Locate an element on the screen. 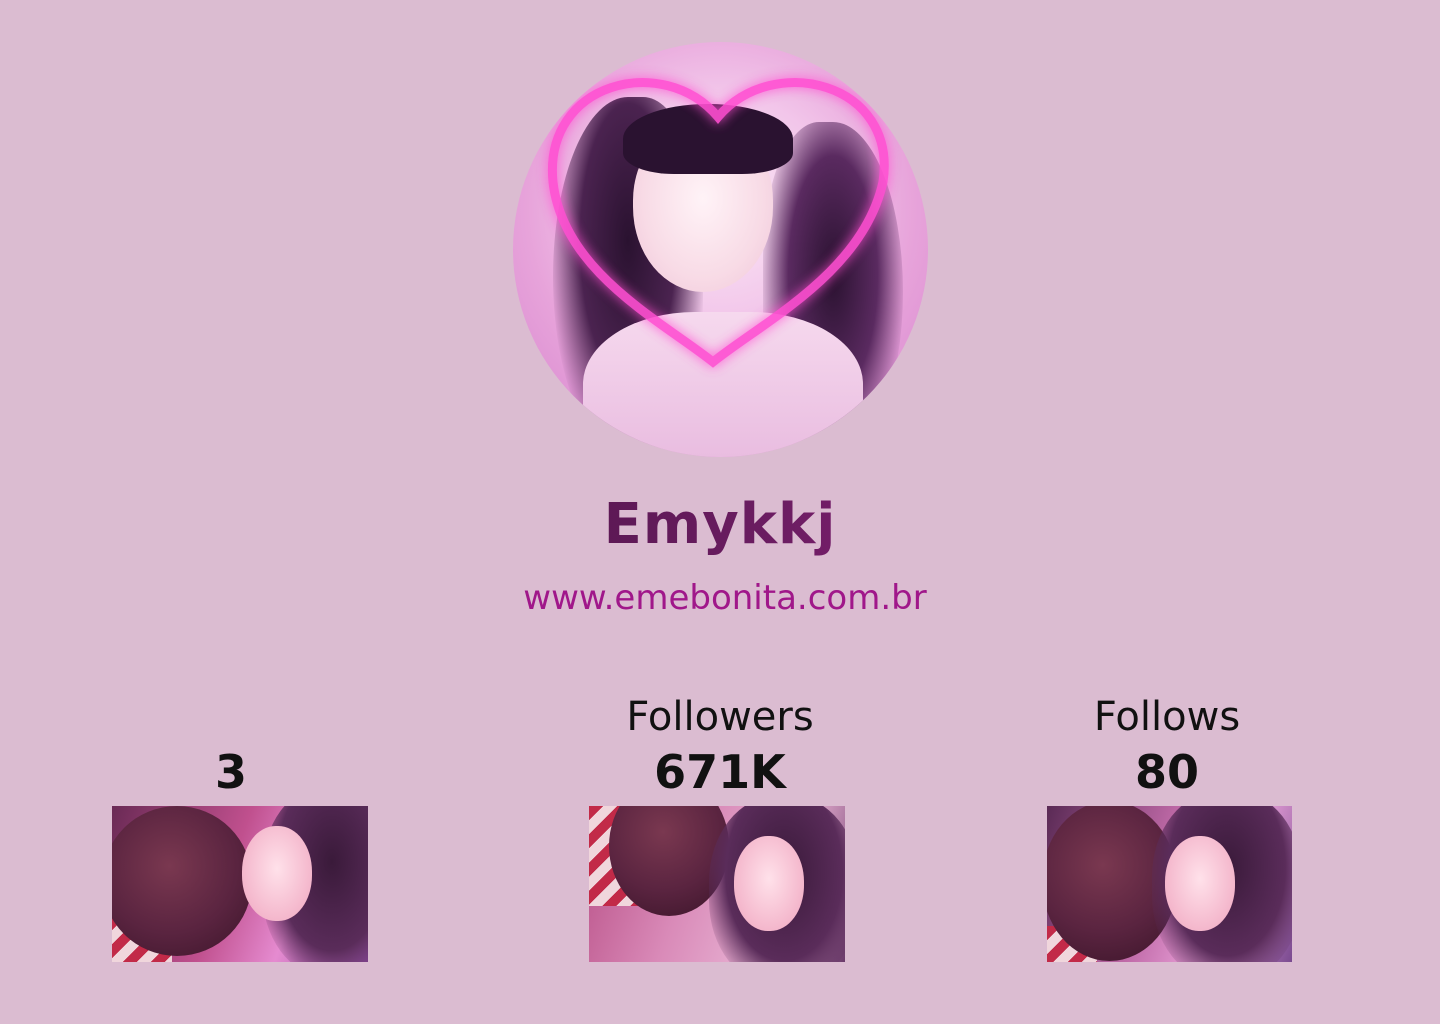 Image resolution: width=1440 pixels, height=1024 pixels. profile-website-link: www.emebonita.com.br is located at coordinates (720, 598).